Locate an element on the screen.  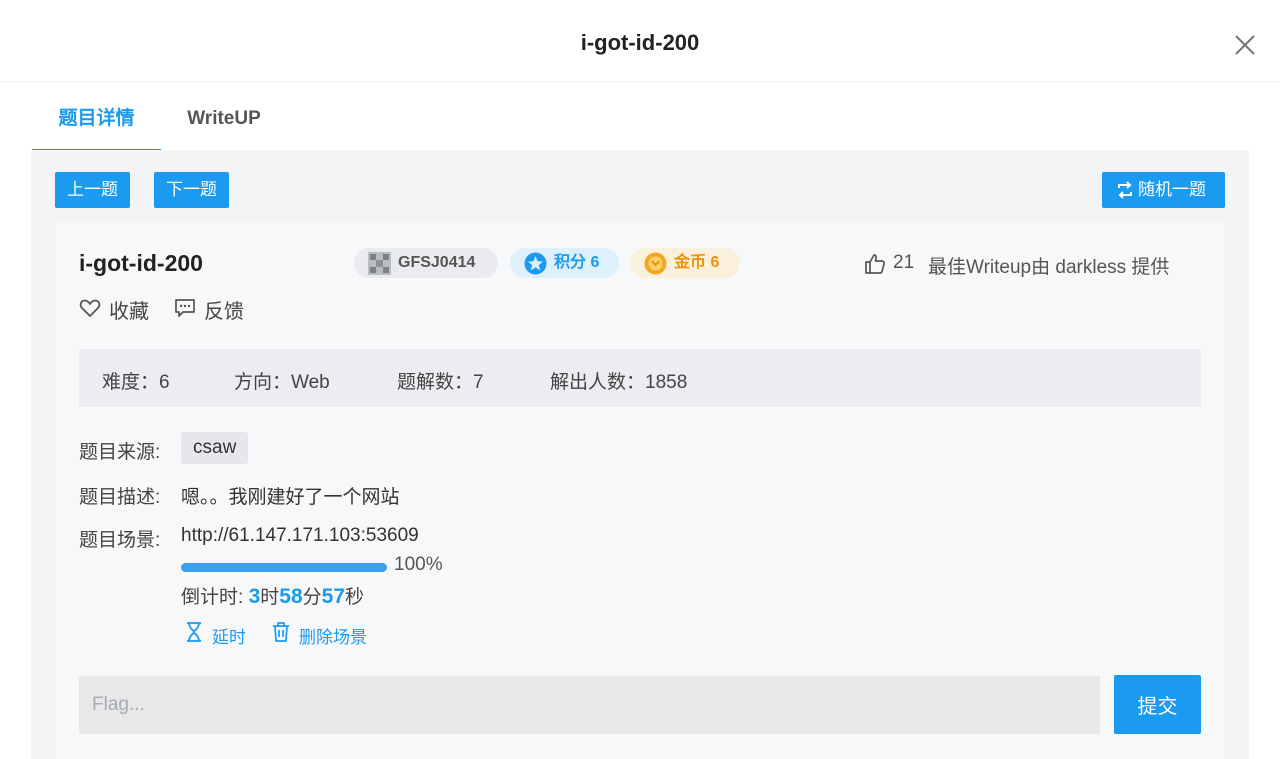
close-button is located at coordinates (1245, 45).